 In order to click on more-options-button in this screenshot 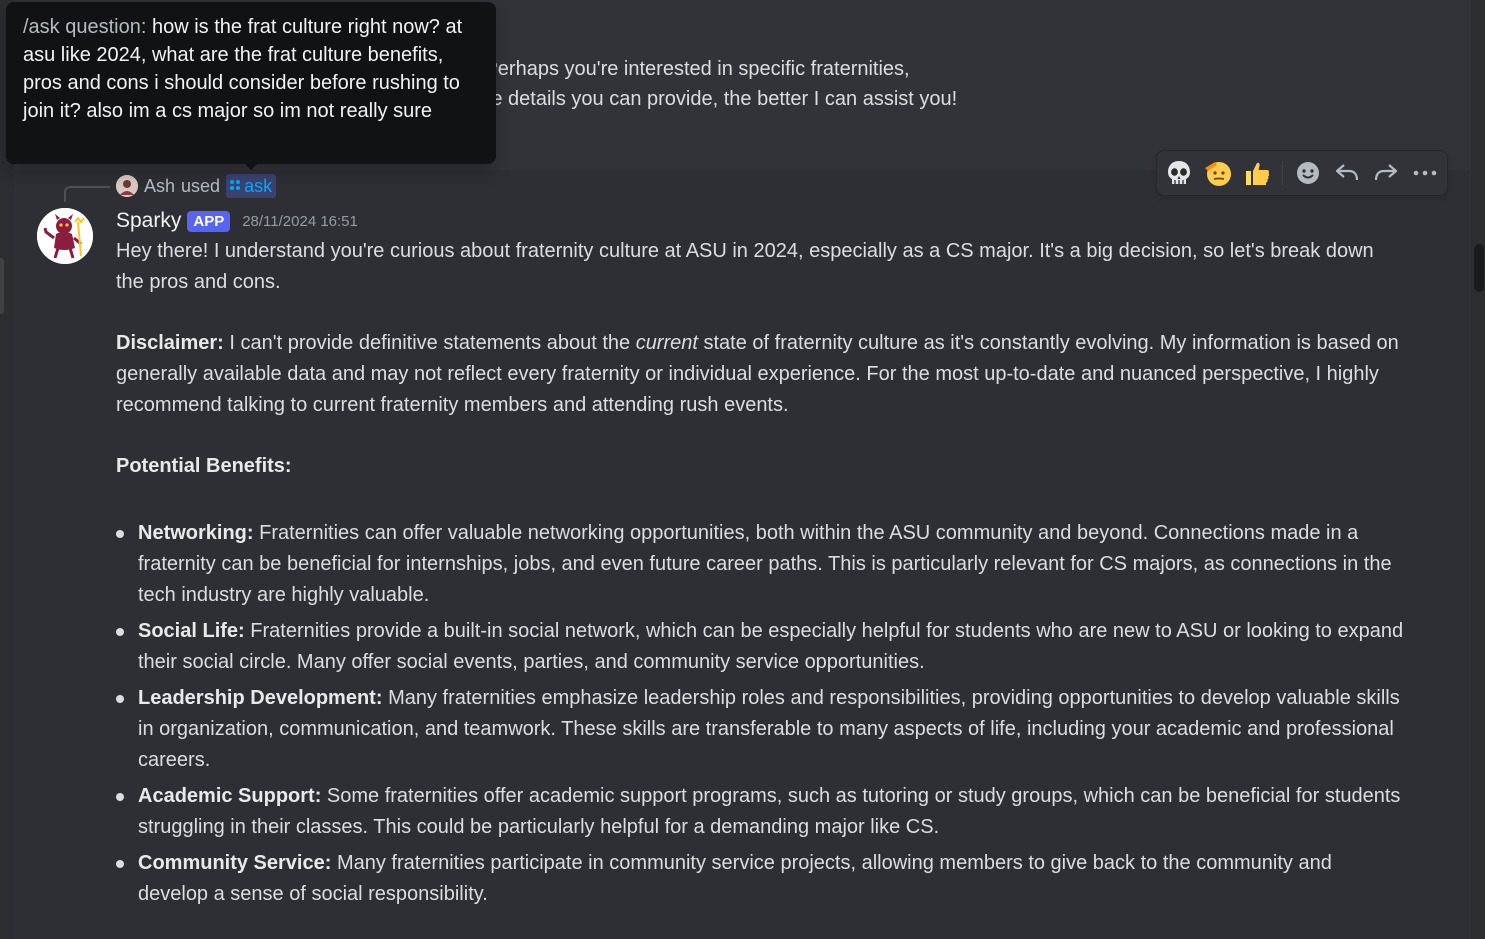, I will do `click(1424, 173)`.